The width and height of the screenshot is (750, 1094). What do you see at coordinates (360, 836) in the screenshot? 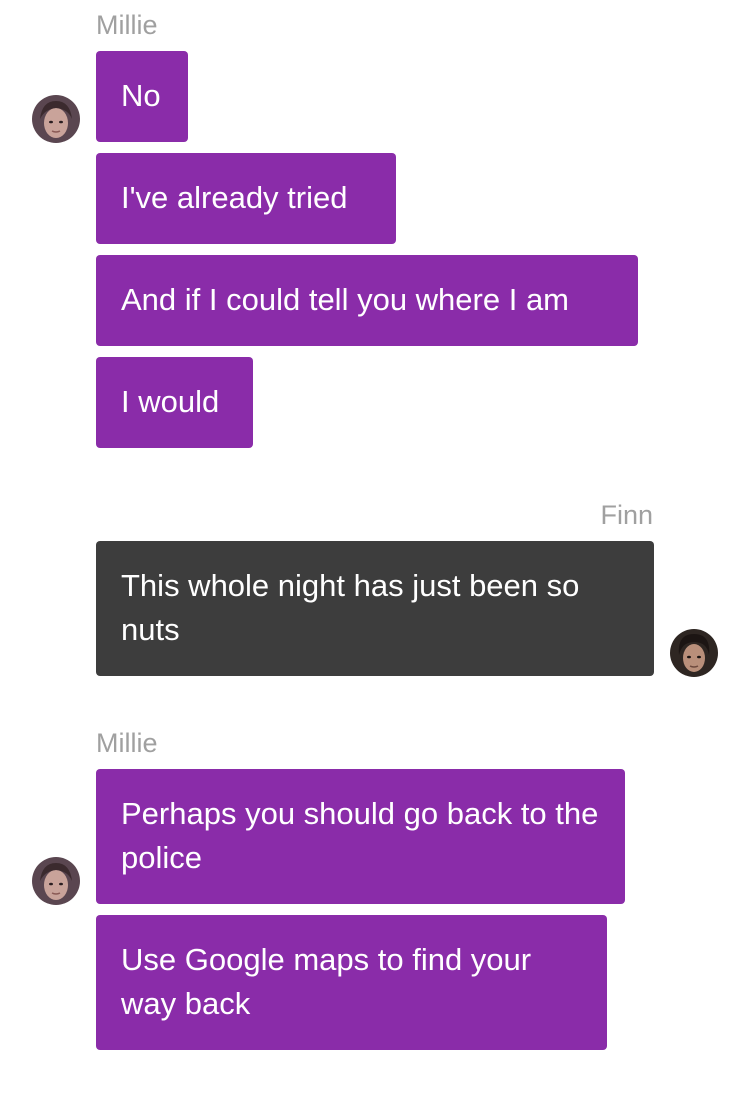
I see `message-bubble: Perhaps you should go back to the police` at bounding box center [360, 836].